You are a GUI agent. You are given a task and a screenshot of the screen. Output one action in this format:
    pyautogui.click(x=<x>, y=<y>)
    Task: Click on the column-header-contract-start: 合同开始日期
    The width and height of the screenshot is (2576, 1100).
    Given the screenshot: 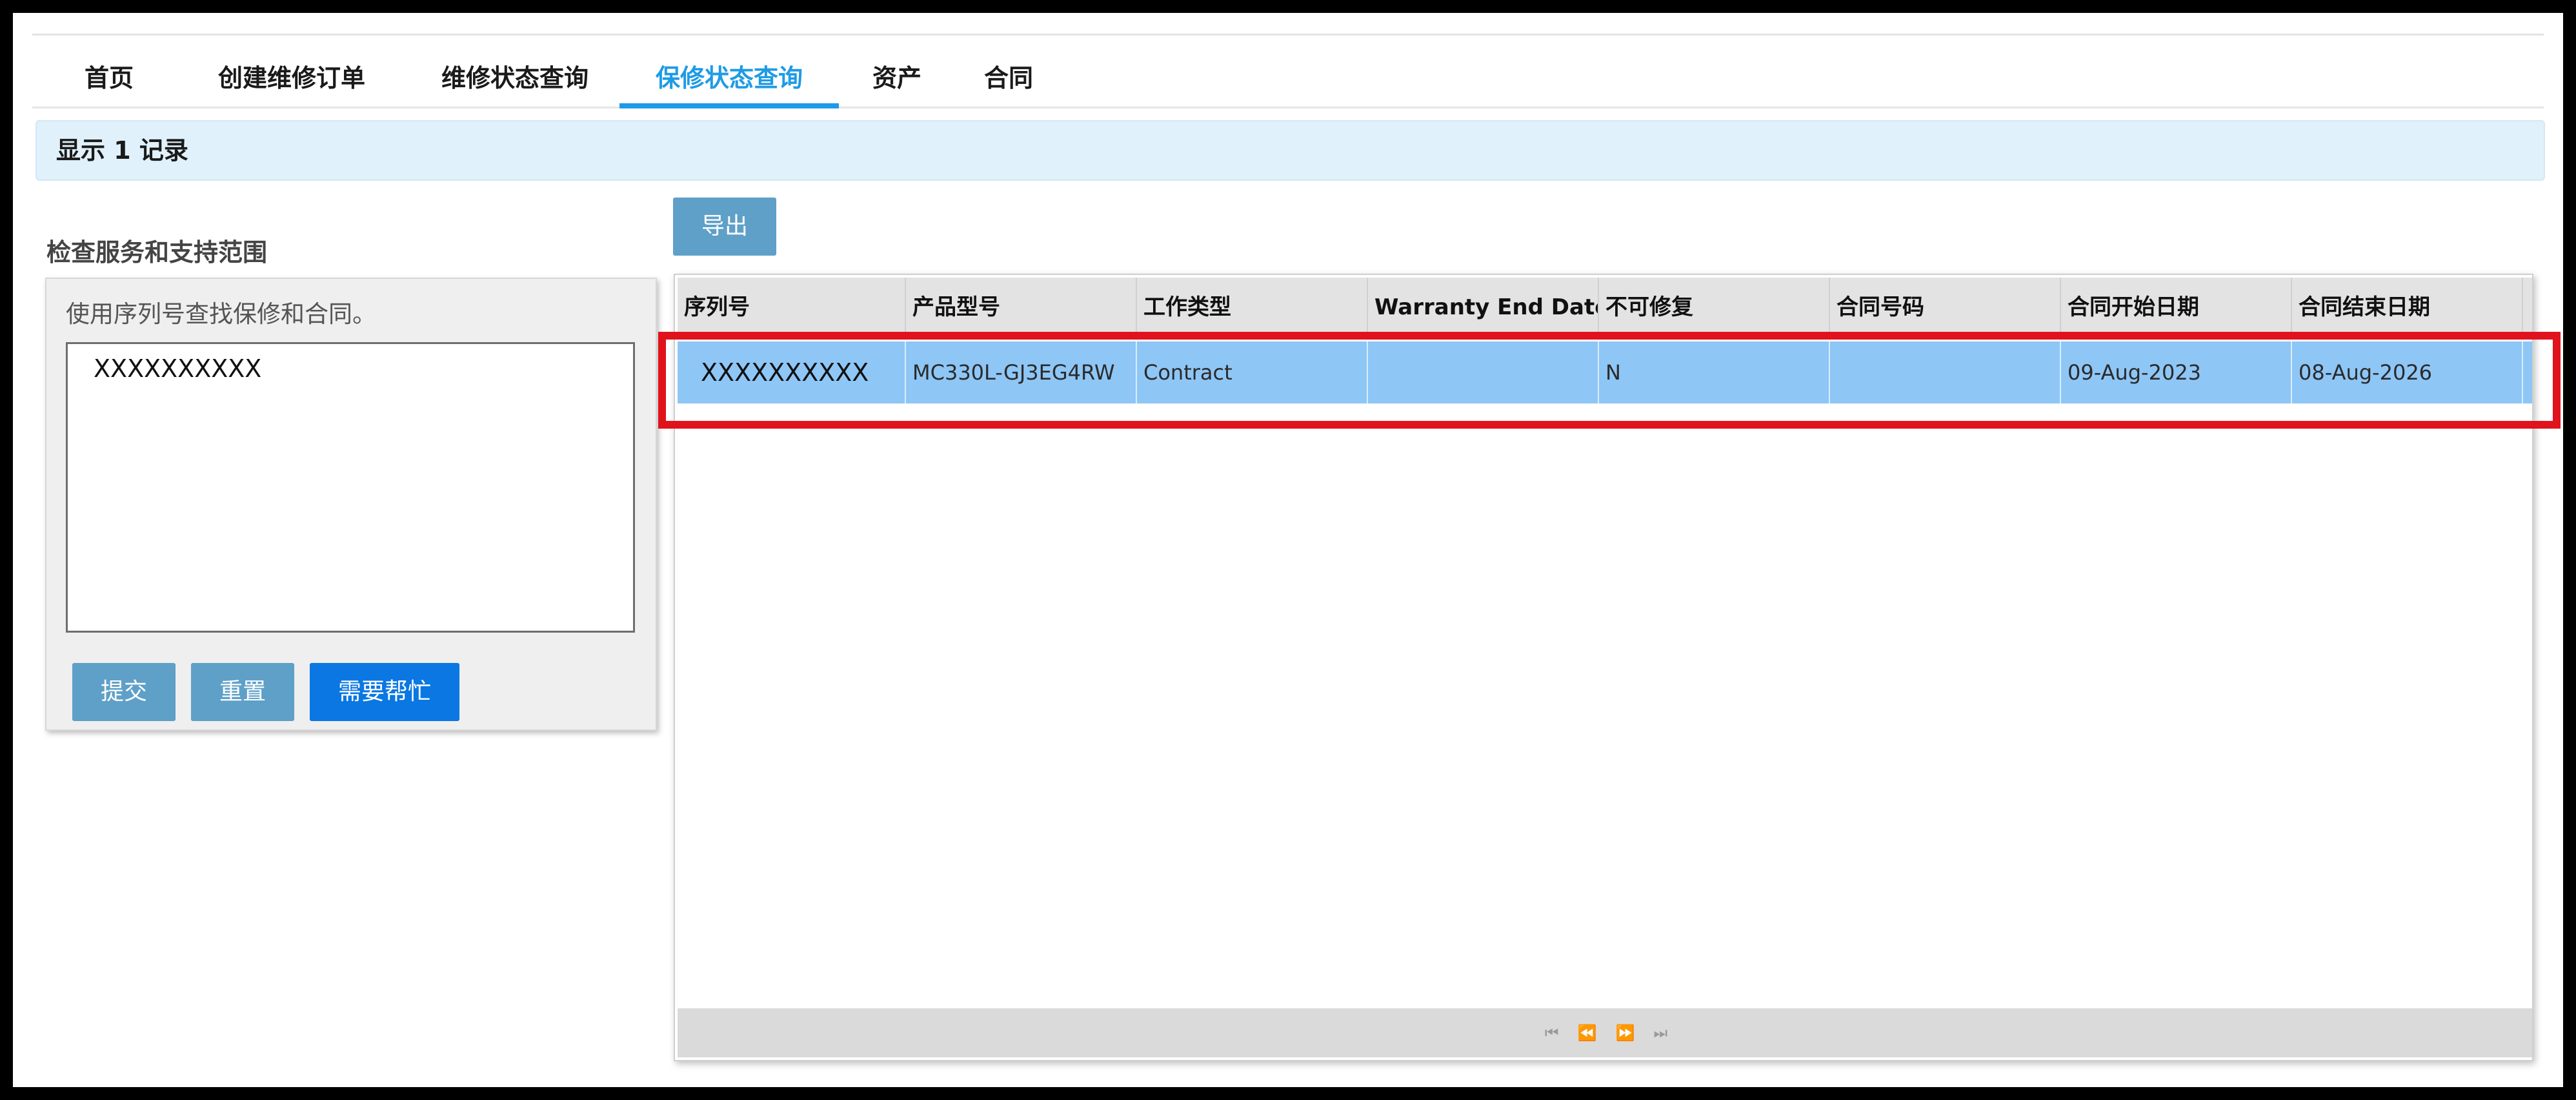 What is the action you would take?
    pyautogui.click(x=2176, y=307)
    